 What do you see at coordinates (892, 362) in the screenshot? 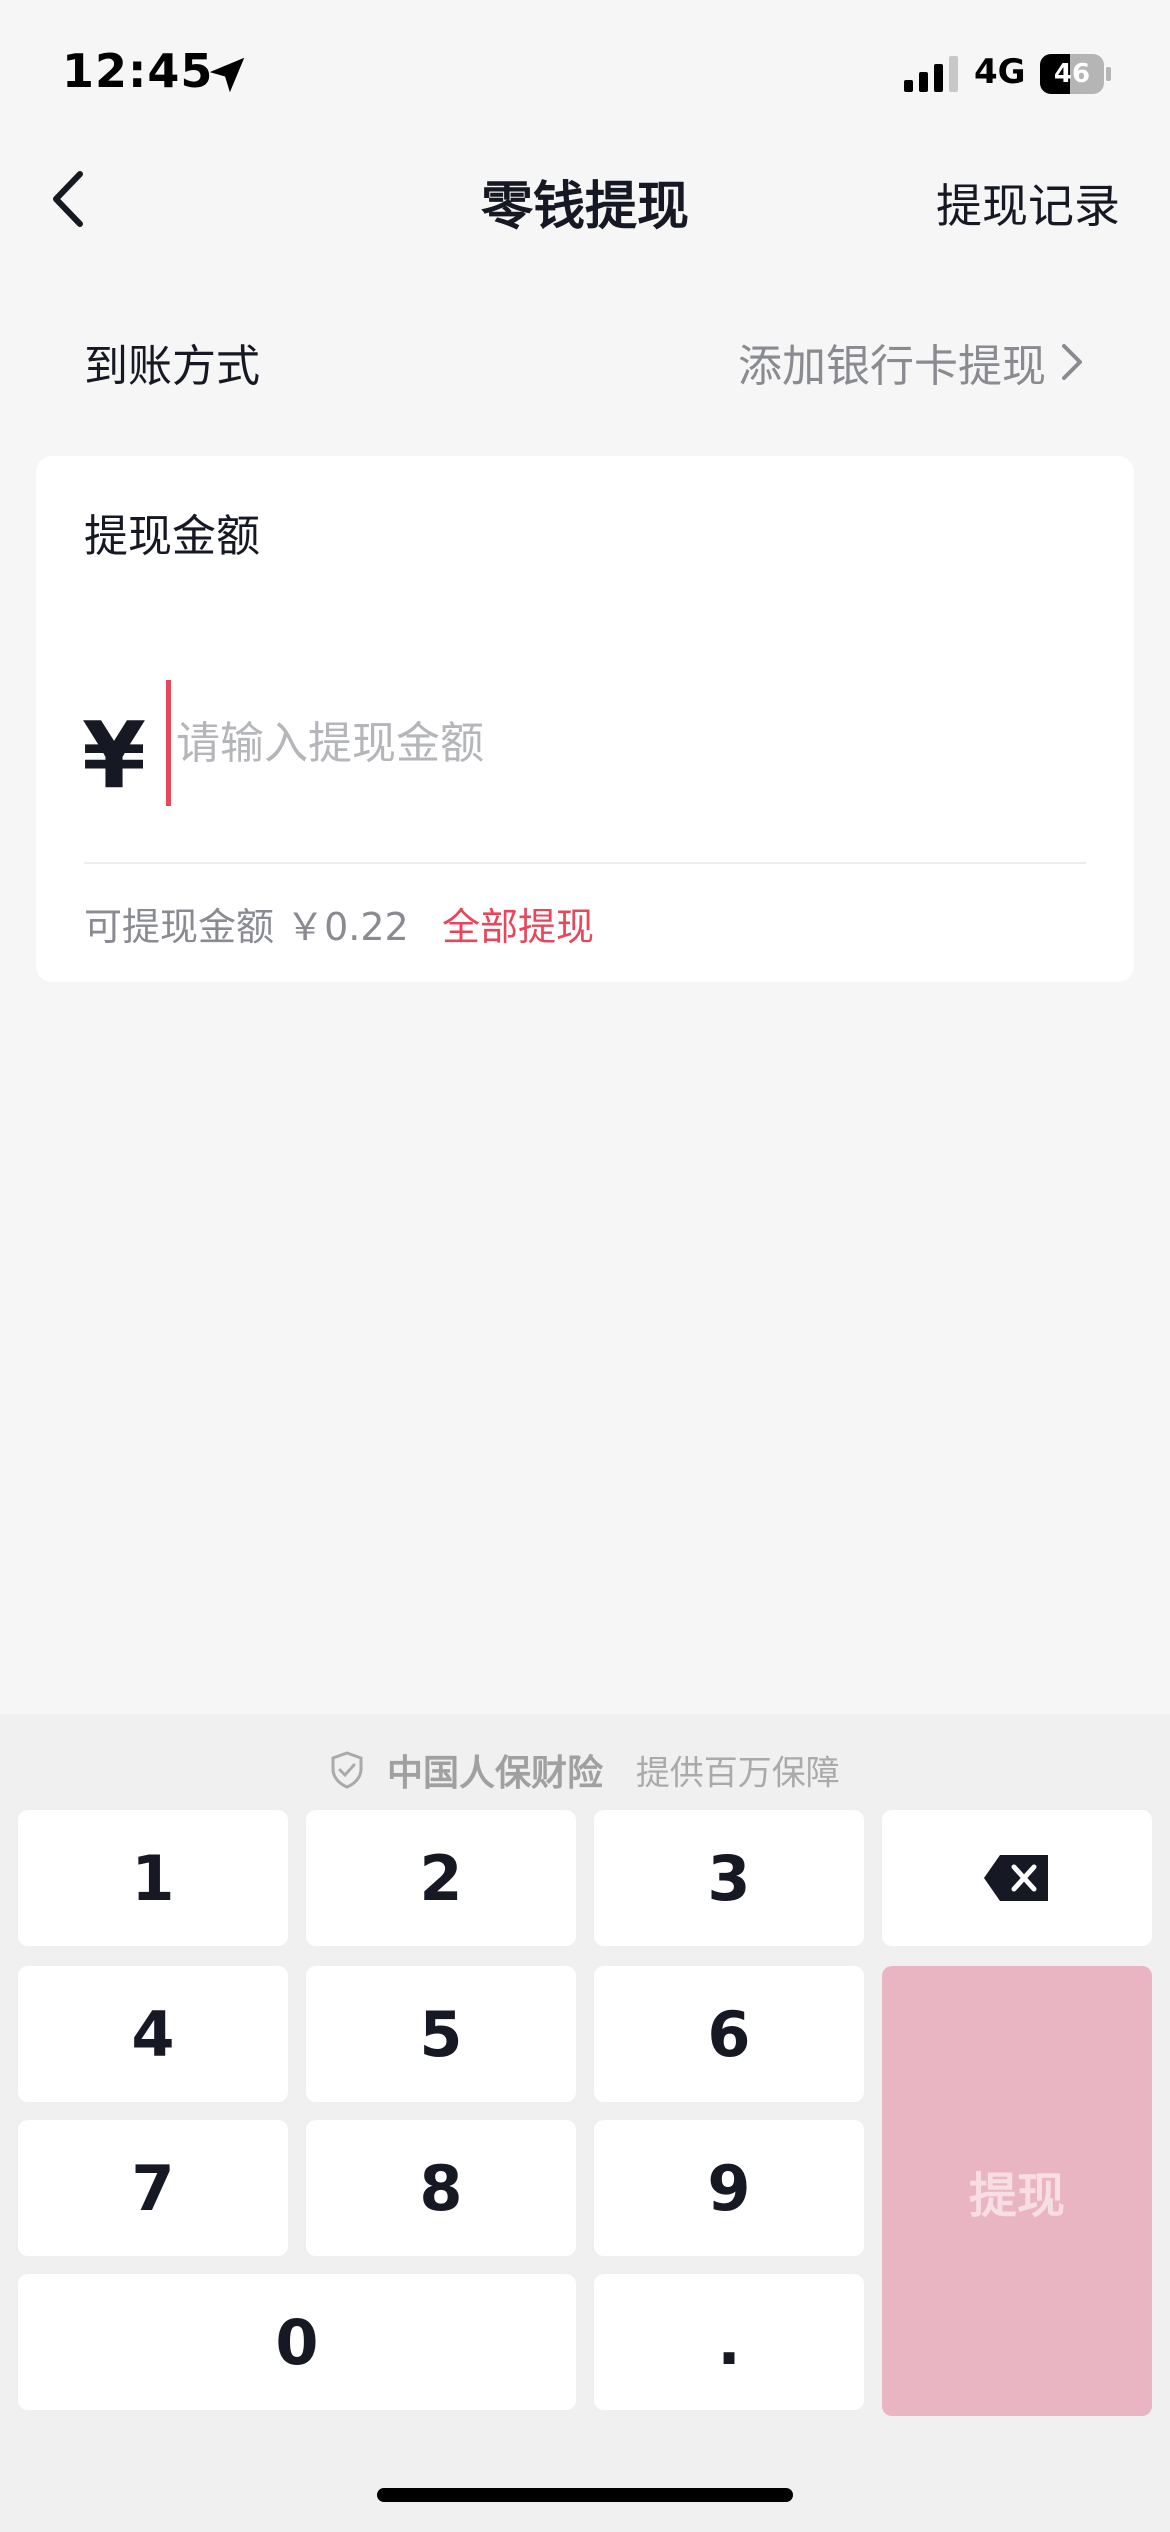
I see `add-bank-card-link: 添加银行卡提现` at bounding box center [892, 362].